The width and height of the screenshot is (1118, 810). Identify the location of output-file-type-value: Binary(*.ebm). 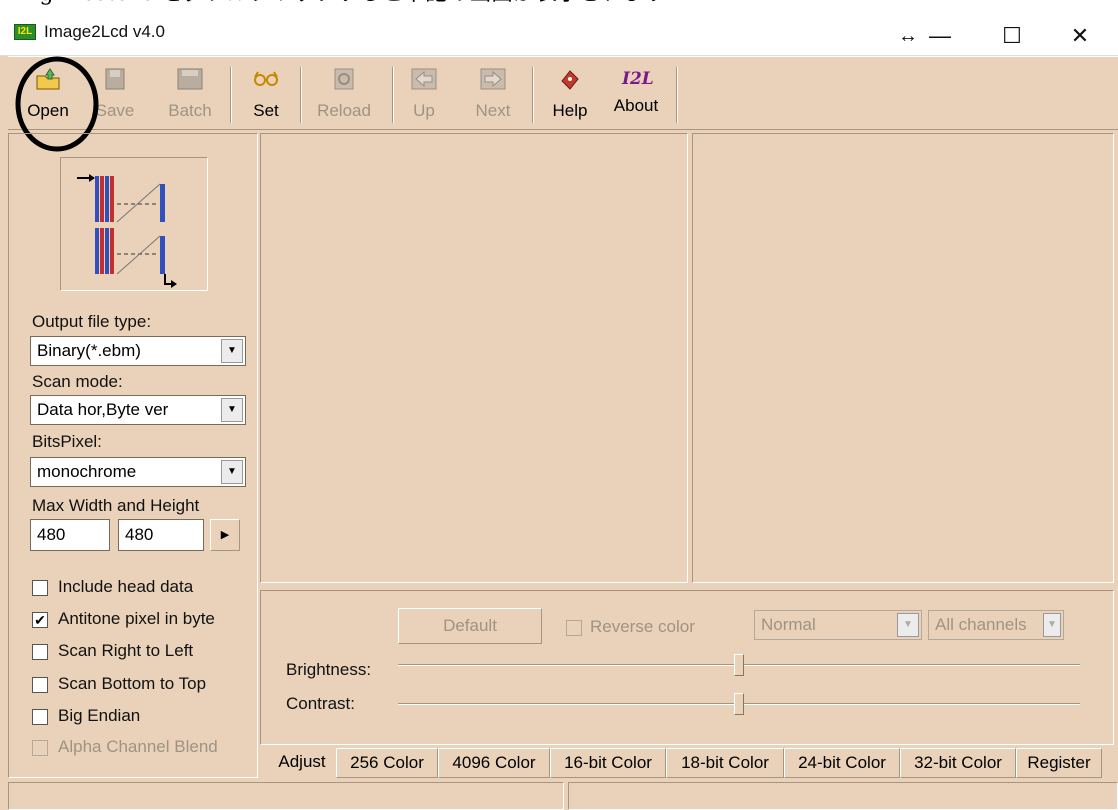
(89, 350).